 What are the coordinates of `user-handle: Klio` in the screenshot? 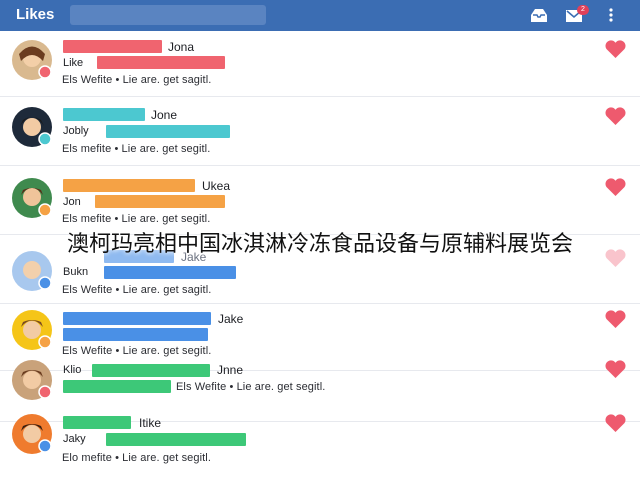 It's located at (72, 370).